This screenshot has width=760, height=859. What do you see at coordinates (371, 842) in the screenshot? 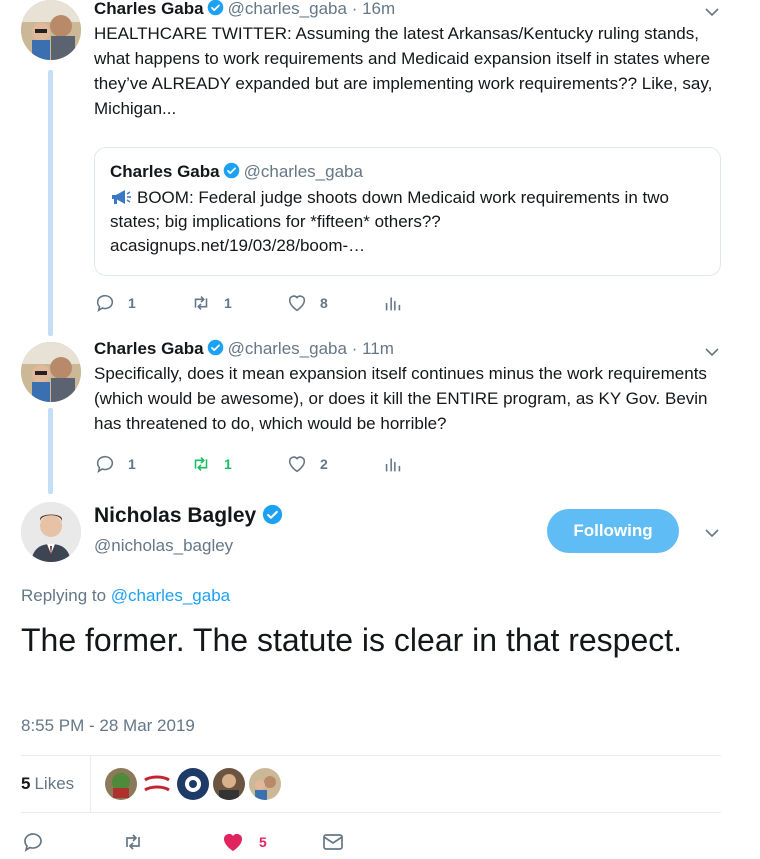
I see `direct-message-button` at bounding box center [371, 842].